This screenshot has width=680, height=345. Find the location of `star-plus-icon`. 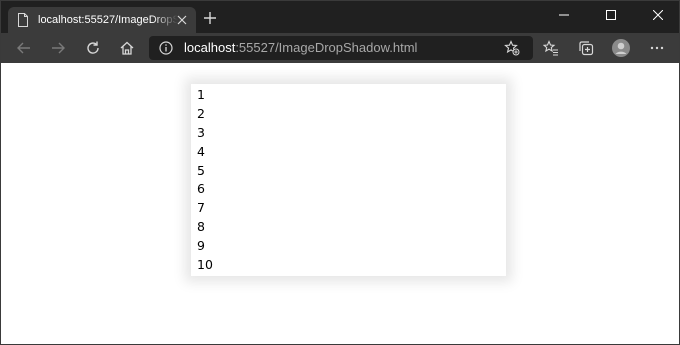

star-plus-icon is located at coordinates (512, 48).